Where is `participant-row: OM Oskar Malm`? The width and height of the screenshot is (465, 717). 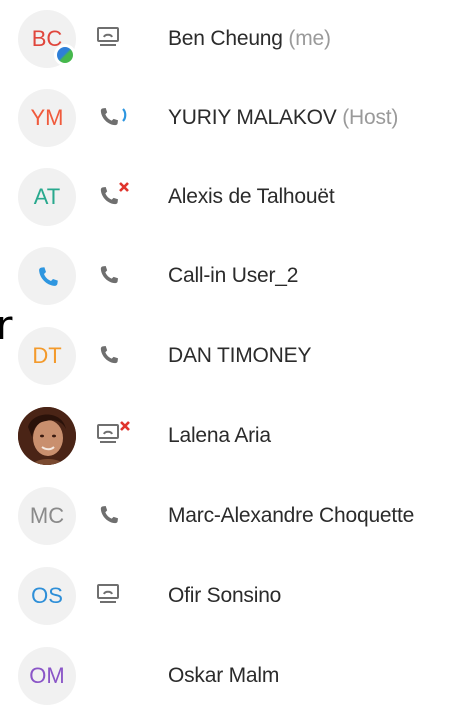
participant-row: OM Oskar Malm is located at coordinates (232, 677).